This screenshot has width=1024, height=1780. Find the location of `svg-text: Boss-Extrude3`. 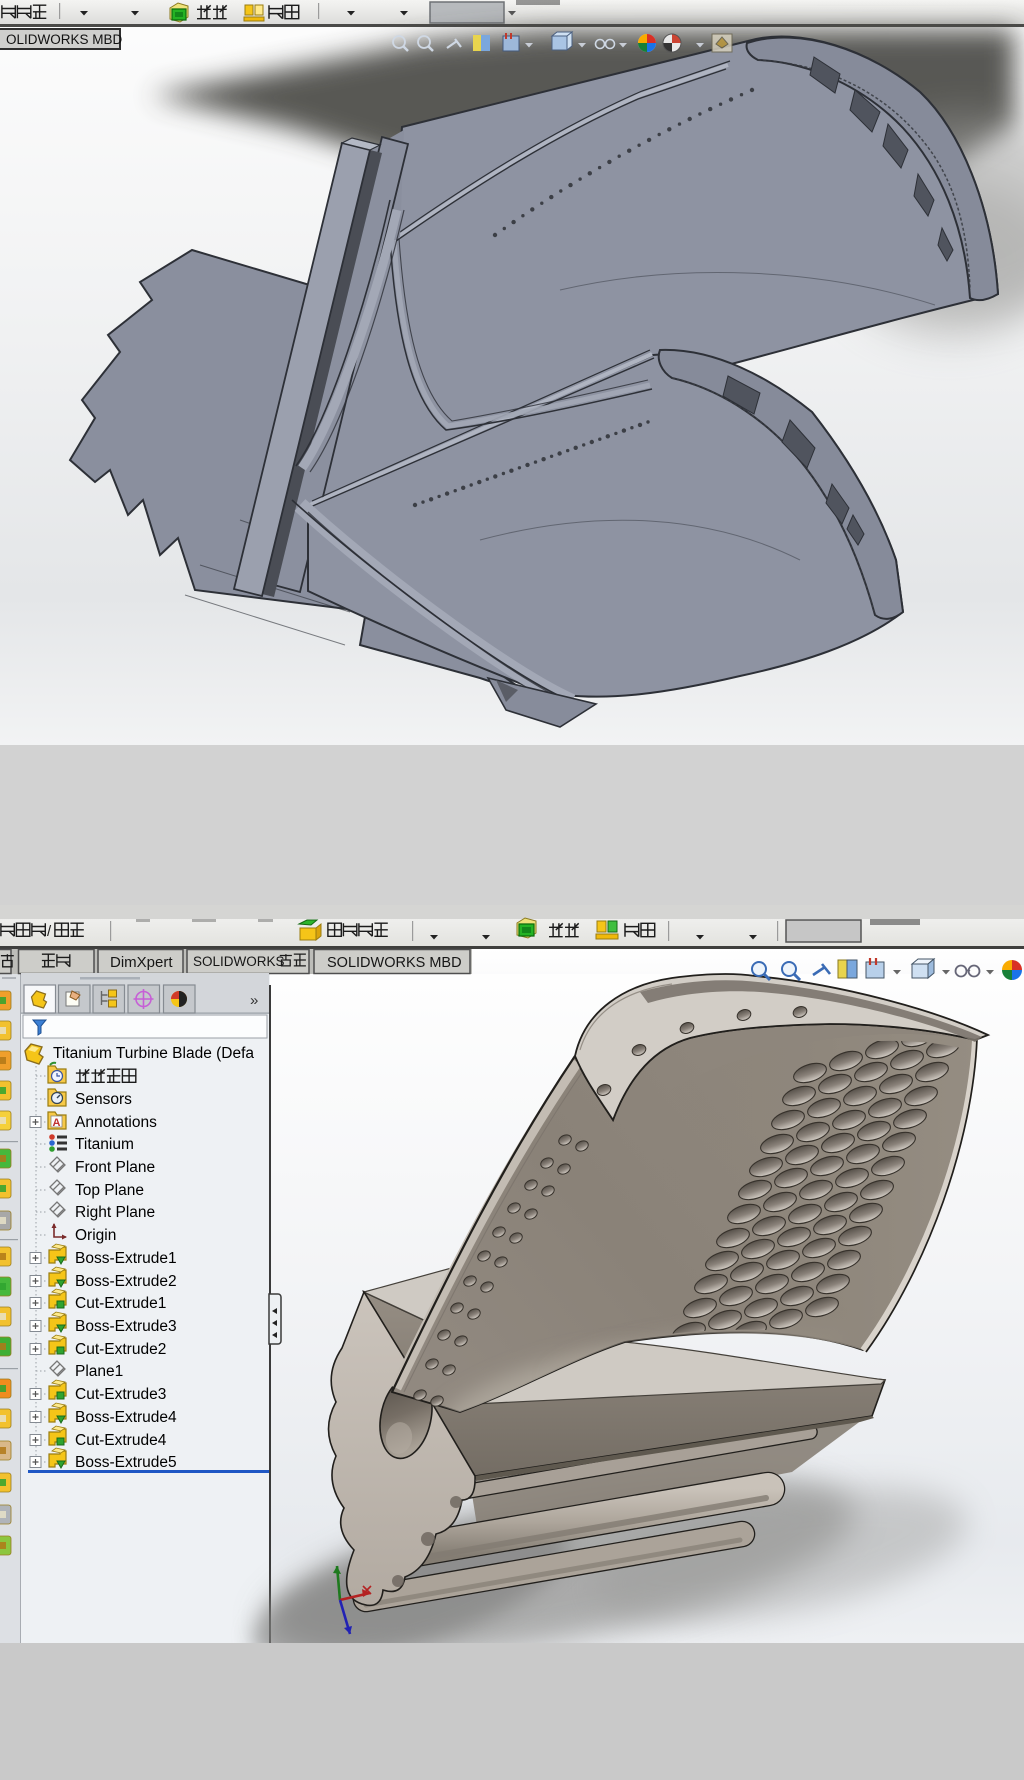

svg-text: Boss-Extrude3 is located at coordinates (126, 1326).